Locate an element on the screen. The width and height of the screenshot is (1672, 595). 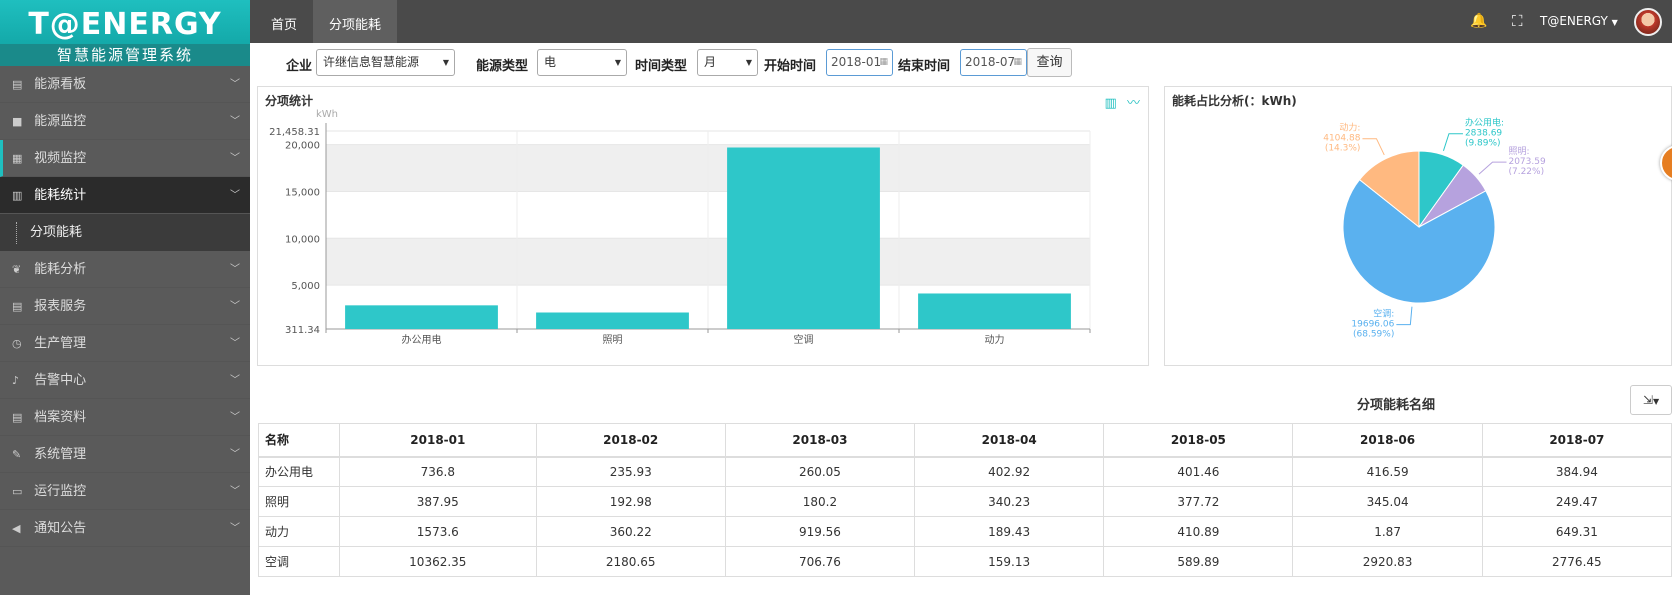
end-time-label: 结束时间 is located at coordinates (924, 66).